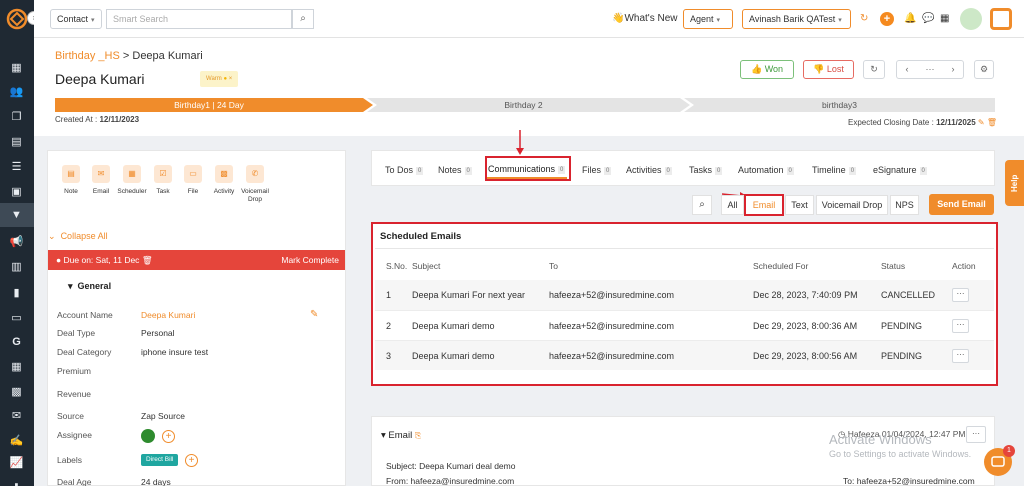 This screenshot has width=1024, height=486. I want to click on tab-activities: Activities 0, so click(649, 170).